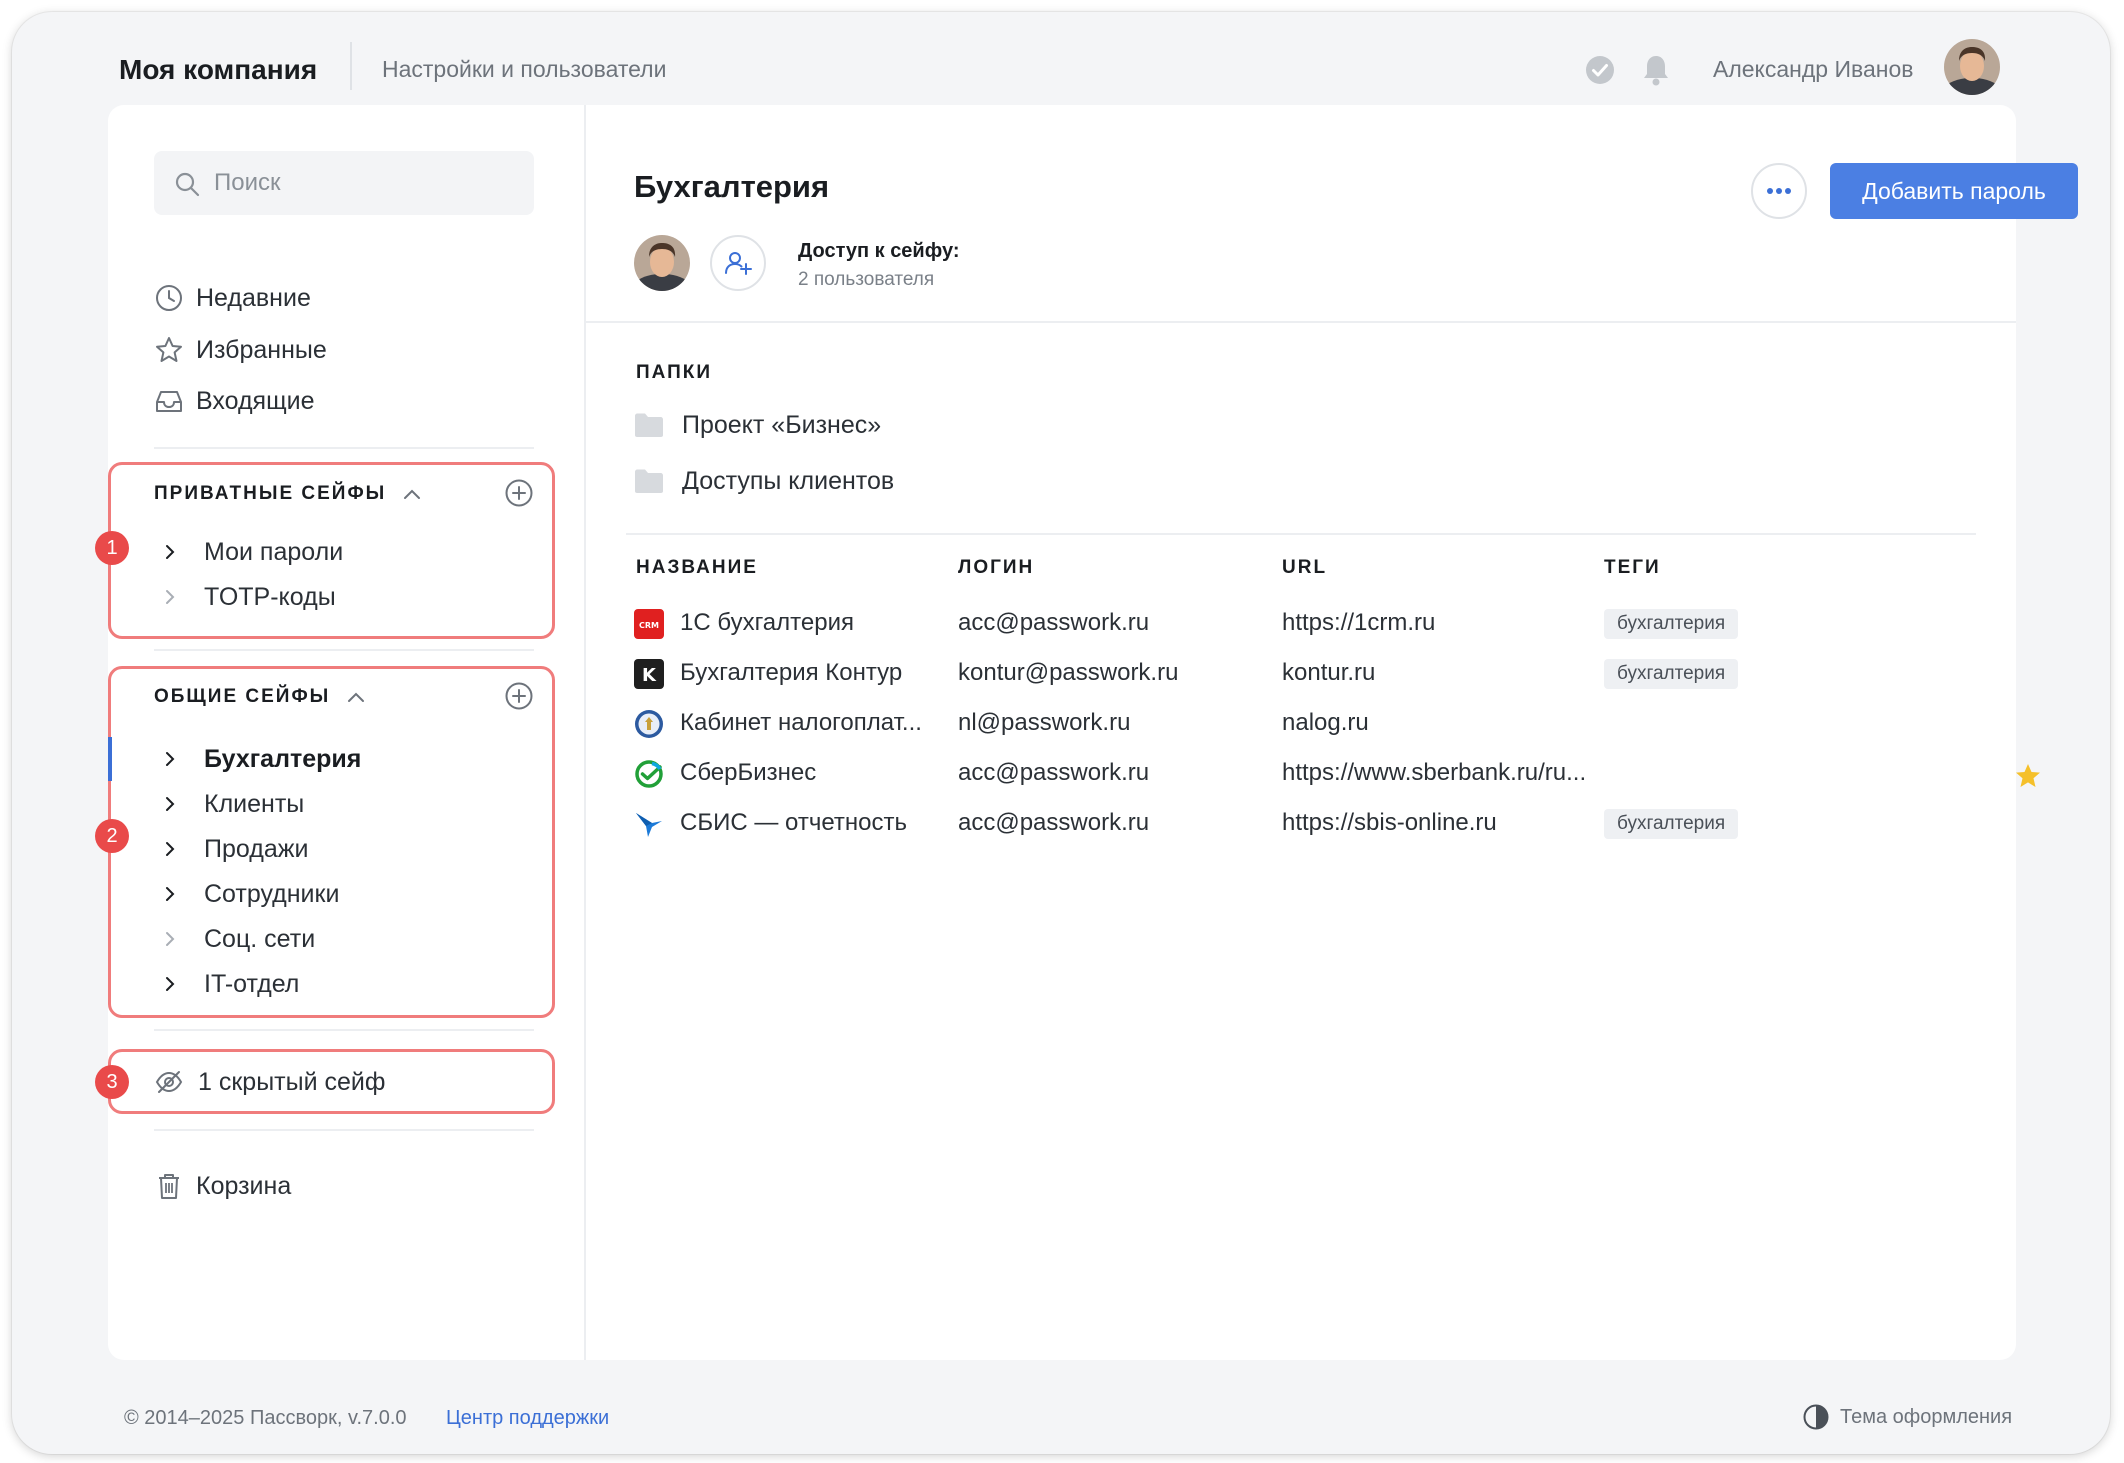 The height and width of the screenshot is (1463, 2124). I want to click on kontur-icon: K, so click(649, 674).